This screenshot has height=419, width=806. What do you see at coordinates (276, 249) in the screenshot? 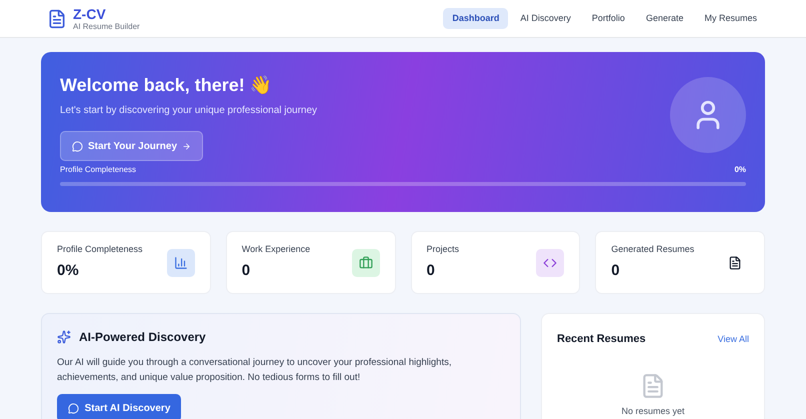
I see `stat-label: Work Experience` at bounding box center [276, 249].